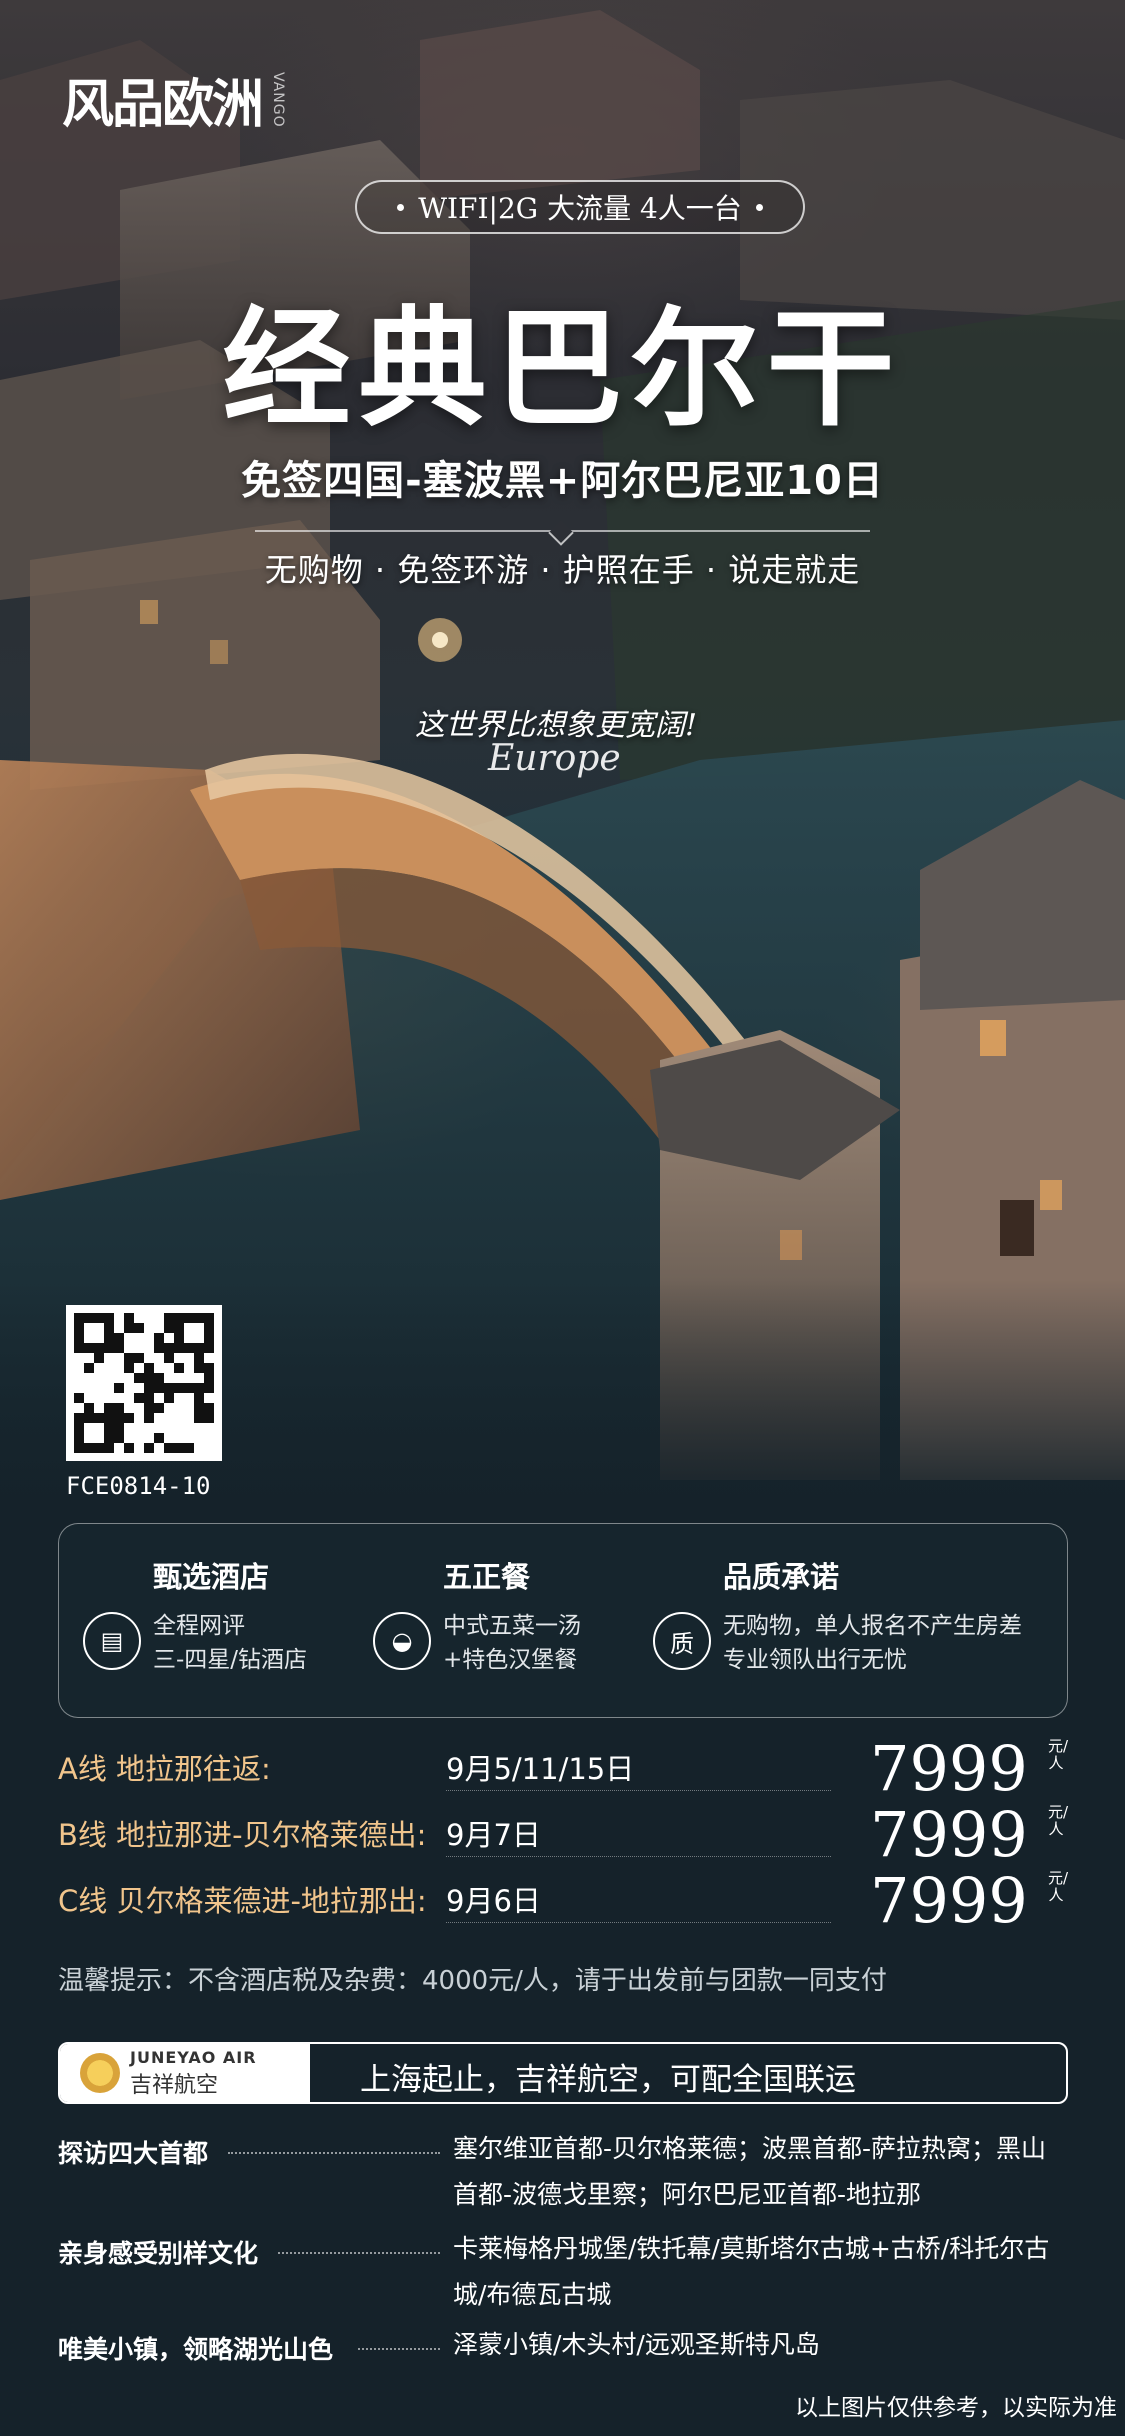 This screenshot has width=1125, height=2436. Describe the element at coordinates (540, 1769) in the screenshot. I see `route-dates: 9月5/11/15日` at that location.